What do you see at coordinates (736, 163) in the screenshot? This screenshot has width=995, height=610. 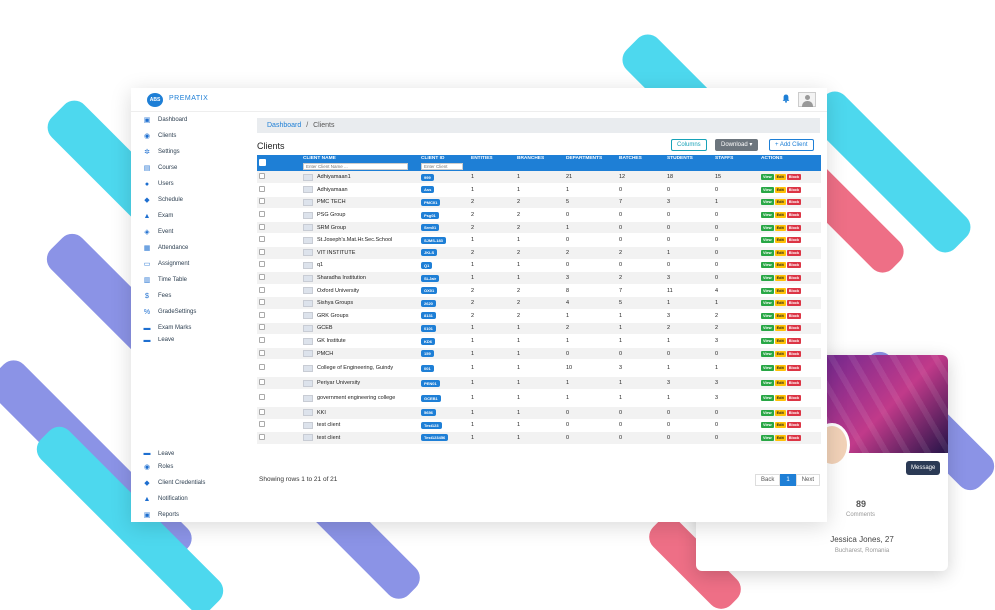 I see `column-header-staffs: STAFFS` at bounding box center [736, 163].